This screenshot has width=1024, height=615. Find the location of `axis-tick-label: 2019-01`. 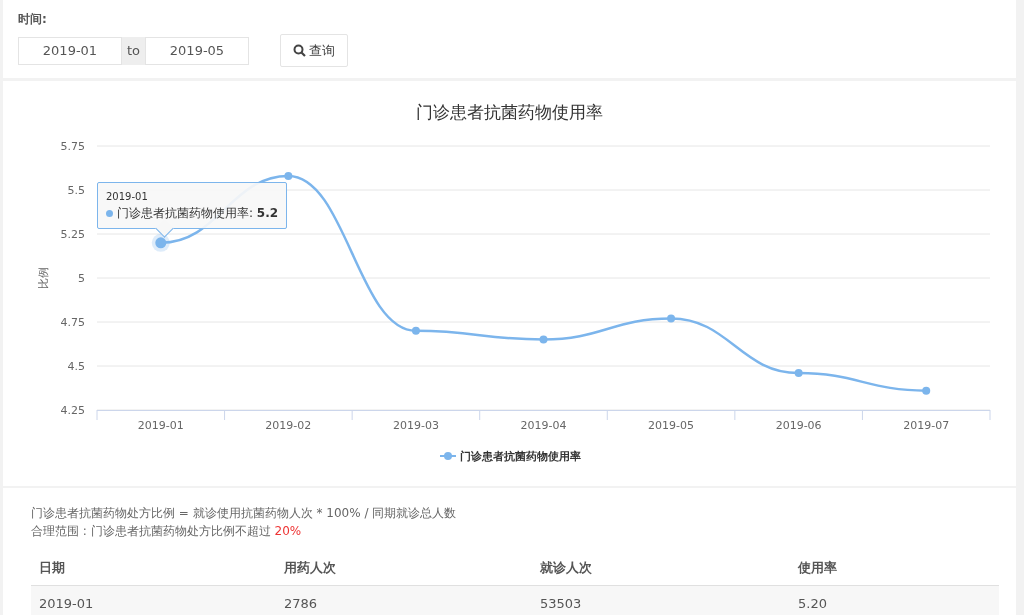

axis-tick-label: 2019-01 is located at coordinates (160, 425).